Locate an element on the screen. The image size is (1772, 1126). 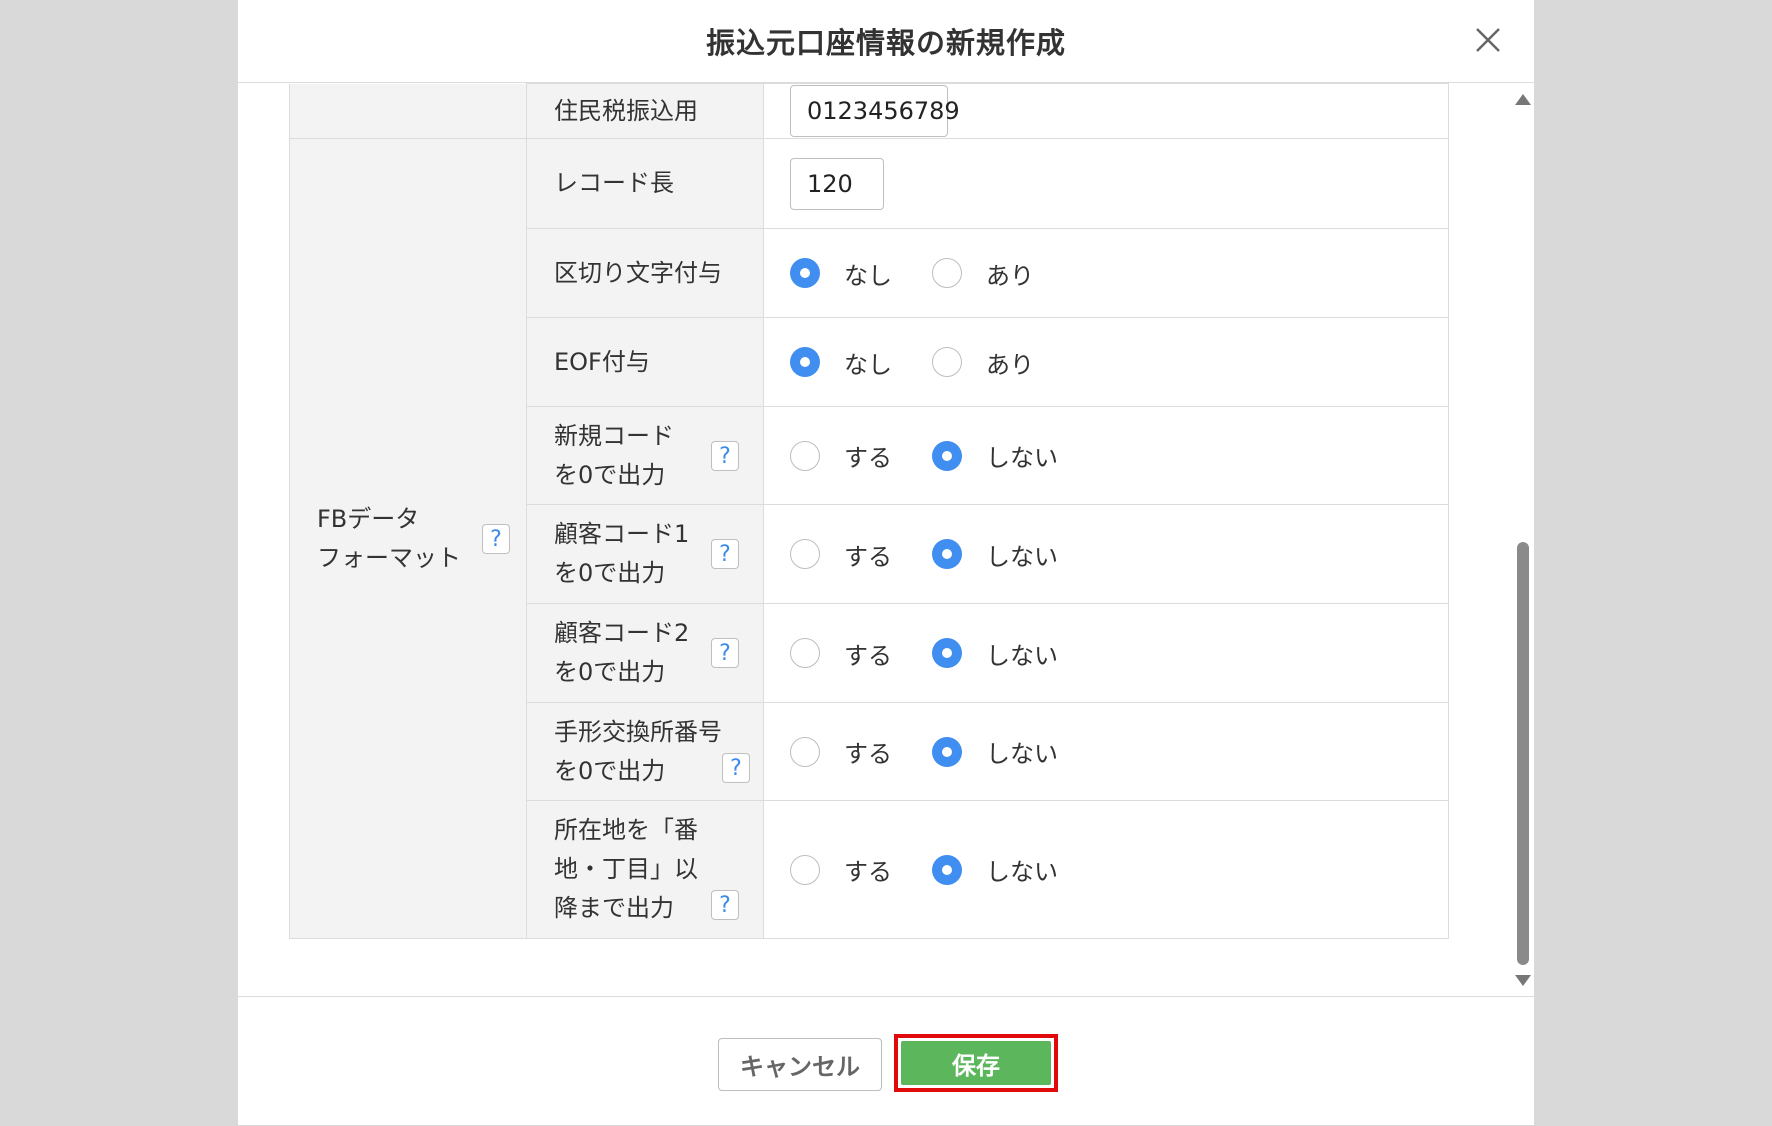
label-clearing-house-zero: 手形交換所番号 を0で出力 is located at coordinates (638, 752).